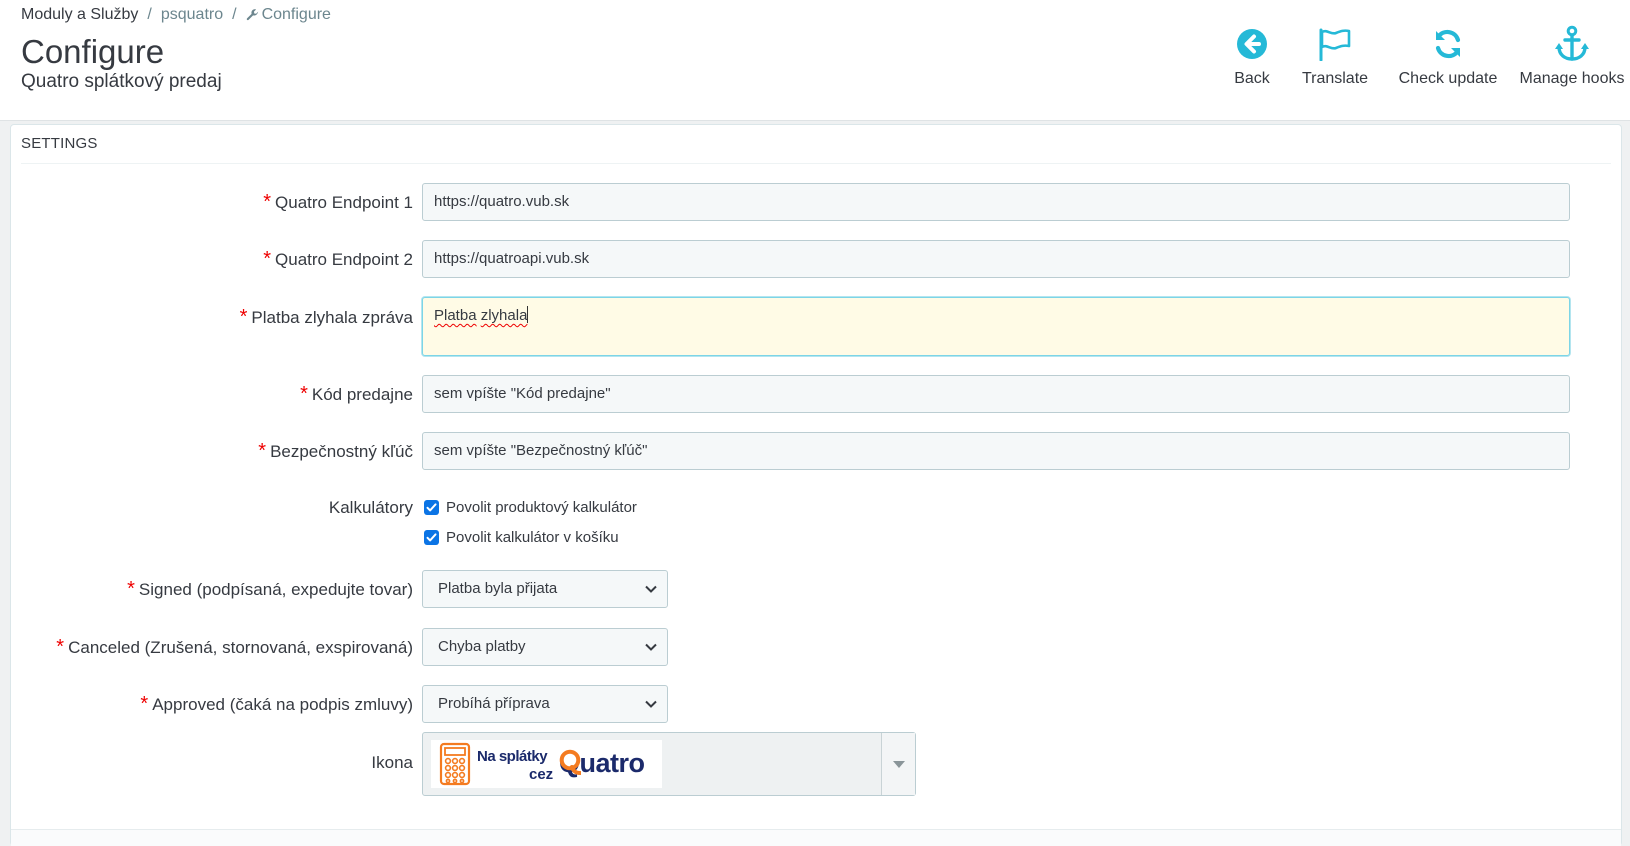  I want to click on endpoint1-label: * Quatro Endpoint 1, so click(338, 202).